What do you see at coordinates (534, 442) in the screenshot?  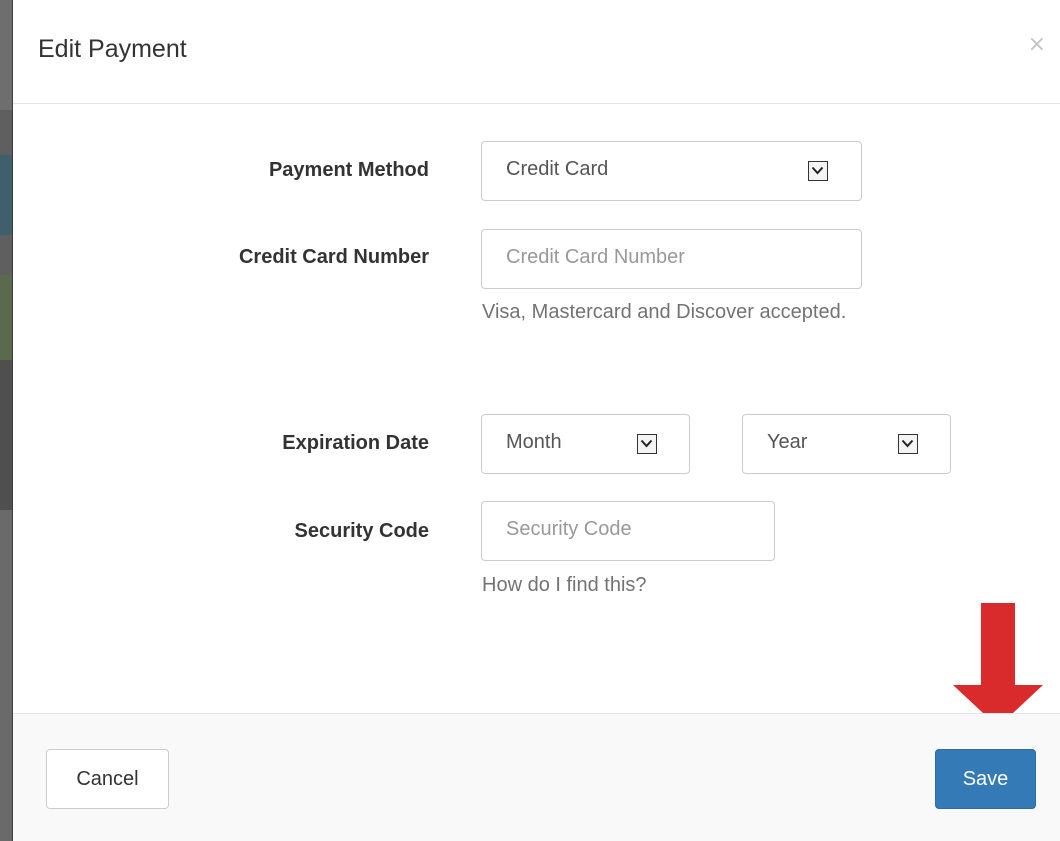 I see `expiration-month-value: Month` at bounding box center [534, 442].